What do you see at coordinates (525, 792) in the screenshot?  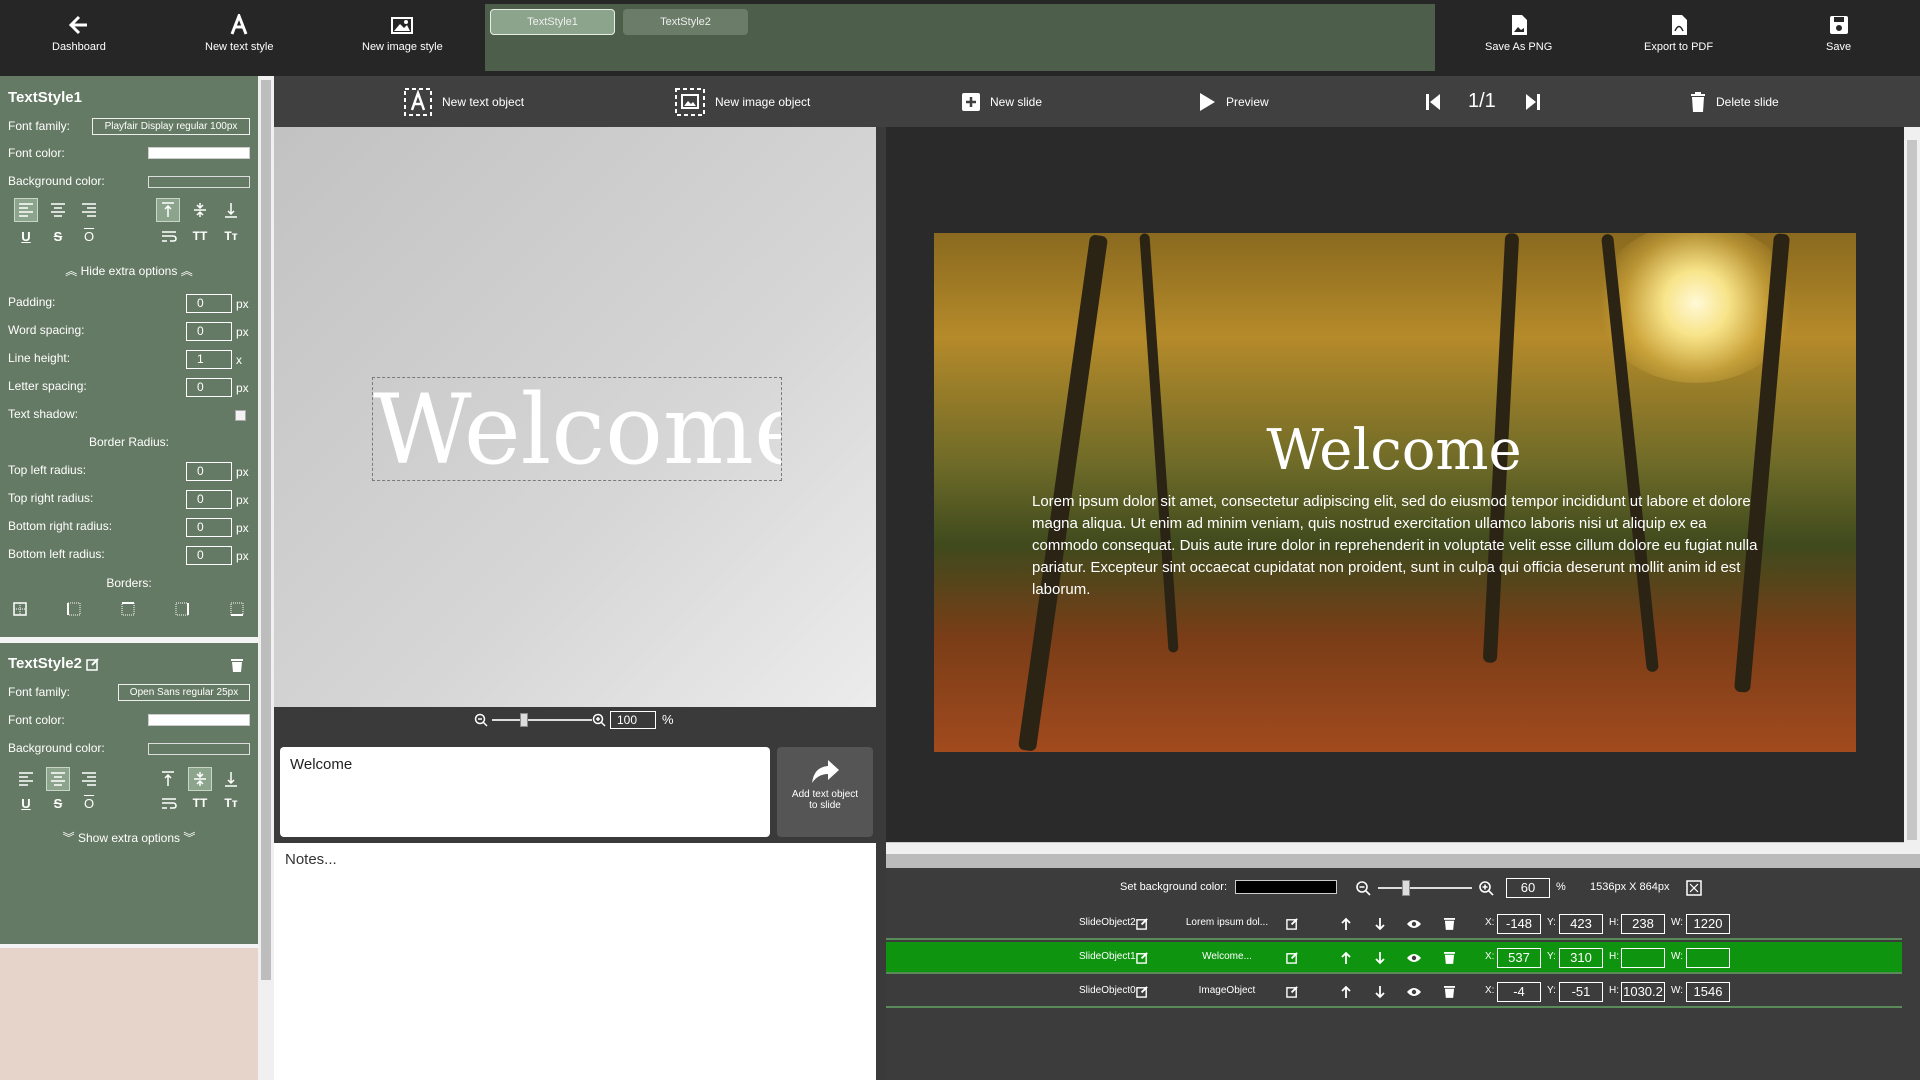 I see `text-content-input: Welcome` at bounding box center [525, 792].